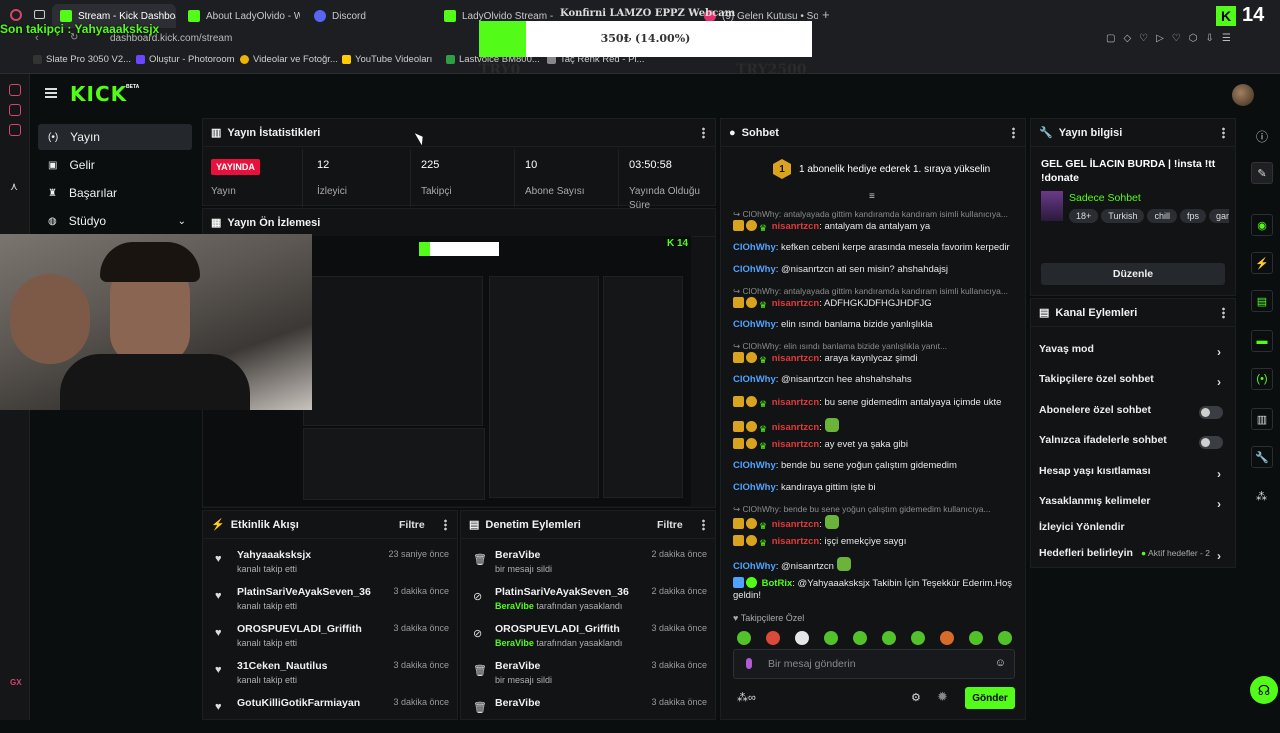 The width and height of the screenshot is (1280, 733). What do you see at coordinates (878, 380) in the screenshot?
I see `chat-message: ClOhWhy: @nisanrtzcn hee ahshahshahs` at bounding box center [878, 380].